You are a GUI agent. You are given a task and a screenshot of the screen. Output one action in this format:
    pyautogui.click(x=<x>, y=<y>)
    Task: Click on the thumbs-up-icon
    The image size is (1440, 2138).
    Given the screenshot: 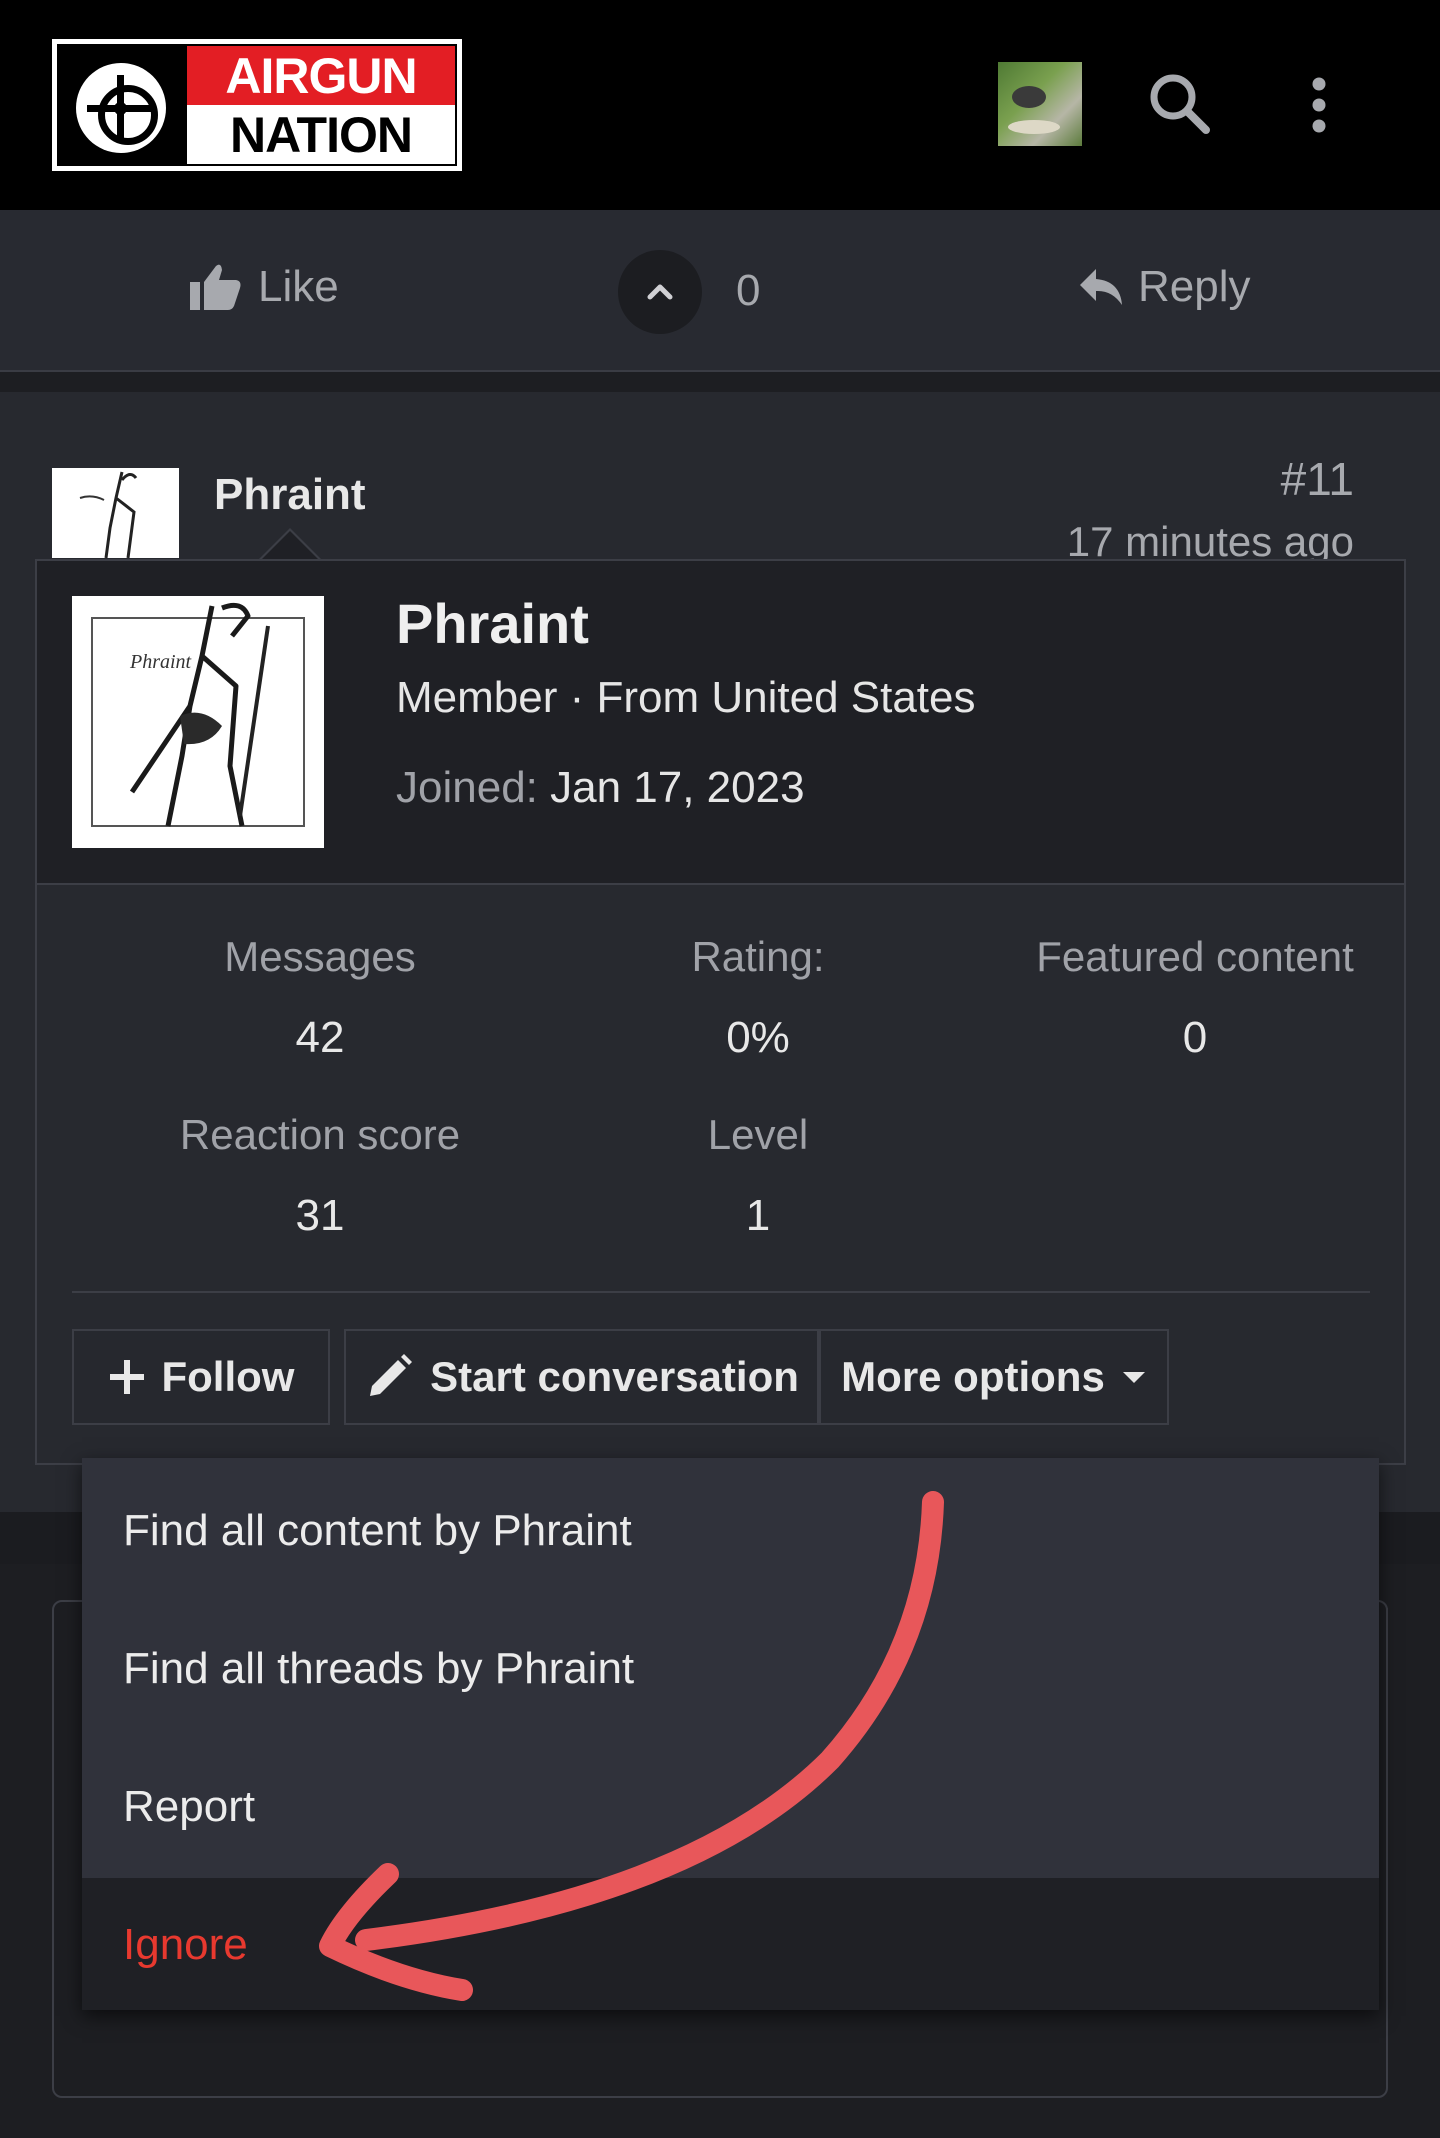 What is the action you would take?
    pyautogui.click(x=215, y=287)
    